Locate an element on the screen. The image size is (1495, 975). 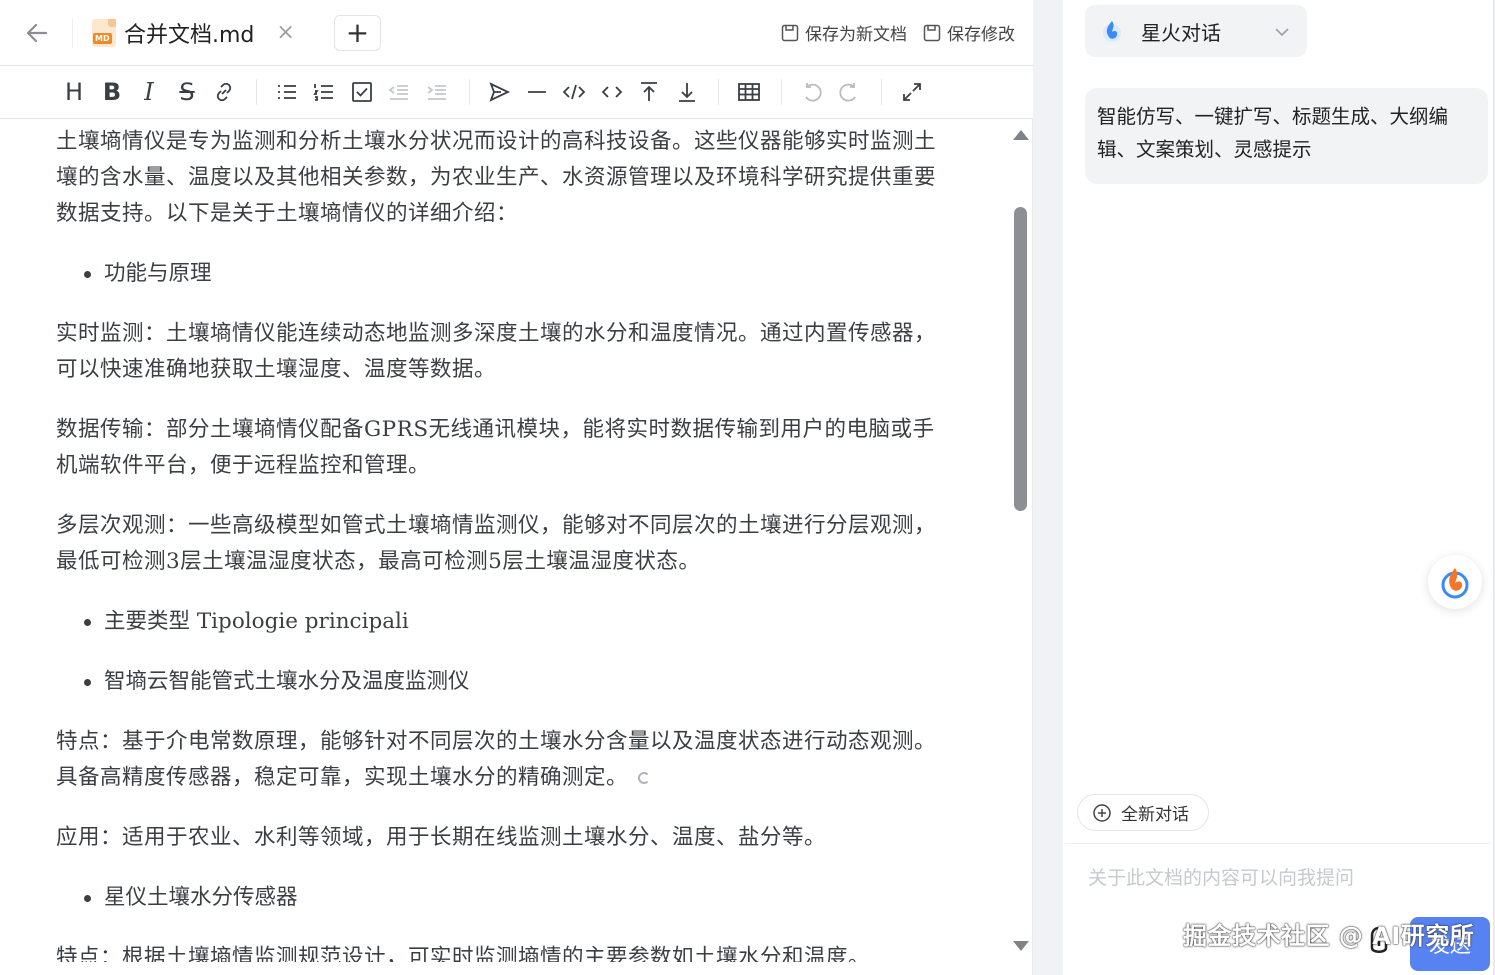
model-name: 星火对话 is located at coordinates (1181, 32).